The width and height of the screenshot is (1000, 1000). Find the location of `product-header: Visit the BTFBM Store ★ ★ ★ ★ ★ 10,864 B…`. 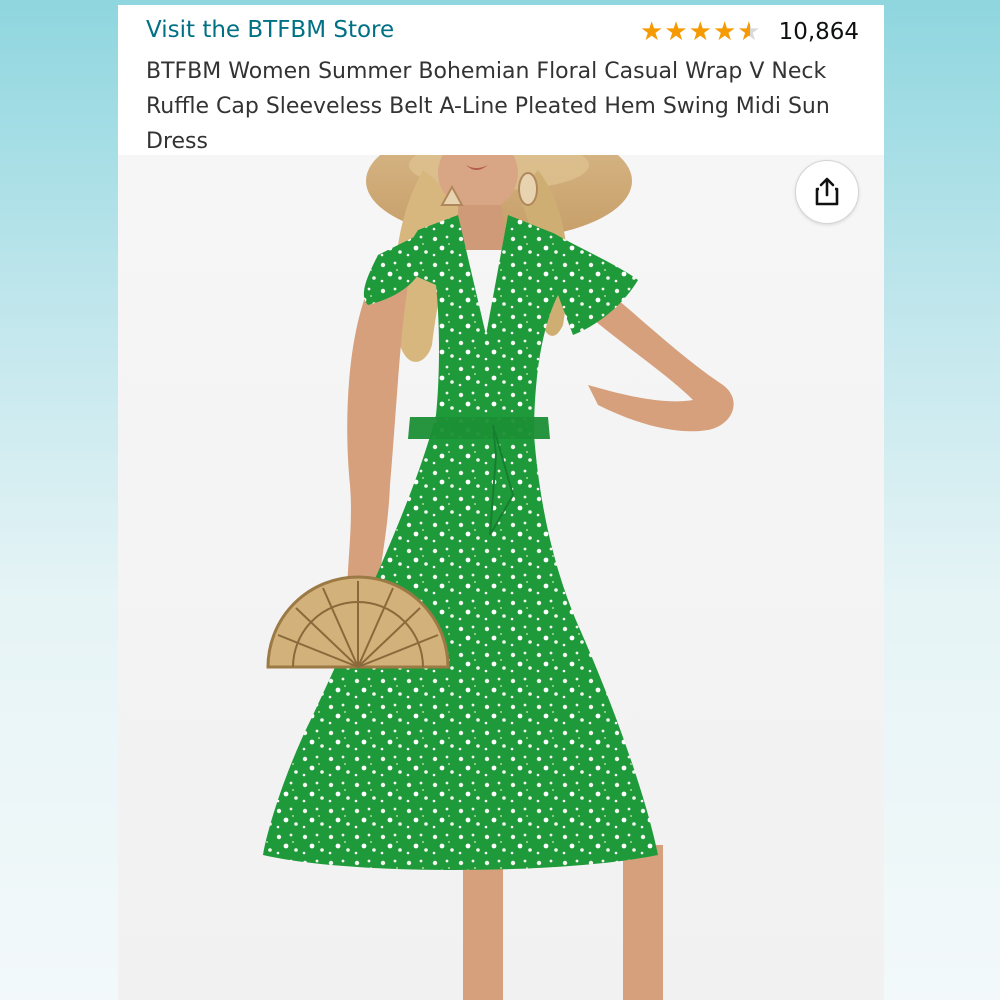

product-header: Visit the BTFBM Store ★ ★ ★ ★ ★ 10,864 B… is located at coordinates (501, 80).